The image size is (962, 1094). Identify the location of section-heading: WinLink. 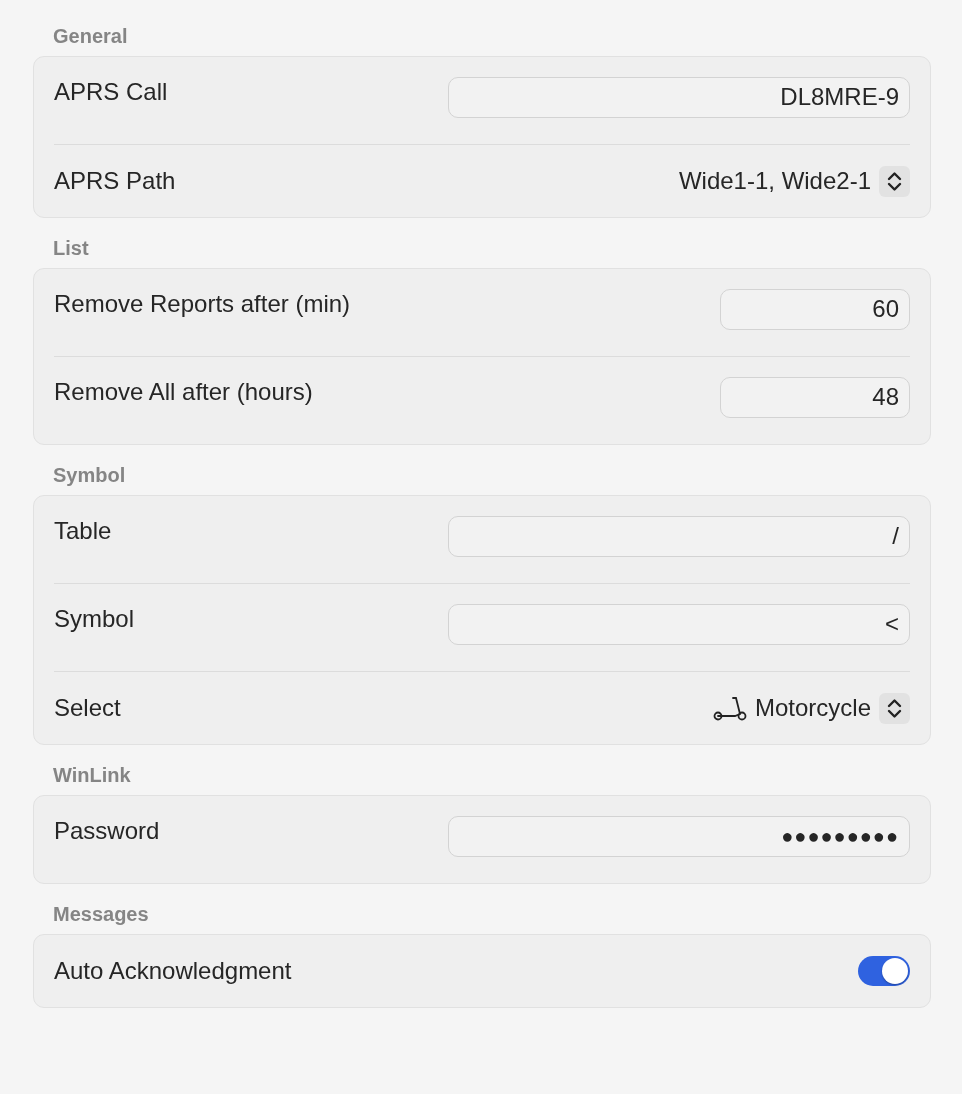
(92, 775).